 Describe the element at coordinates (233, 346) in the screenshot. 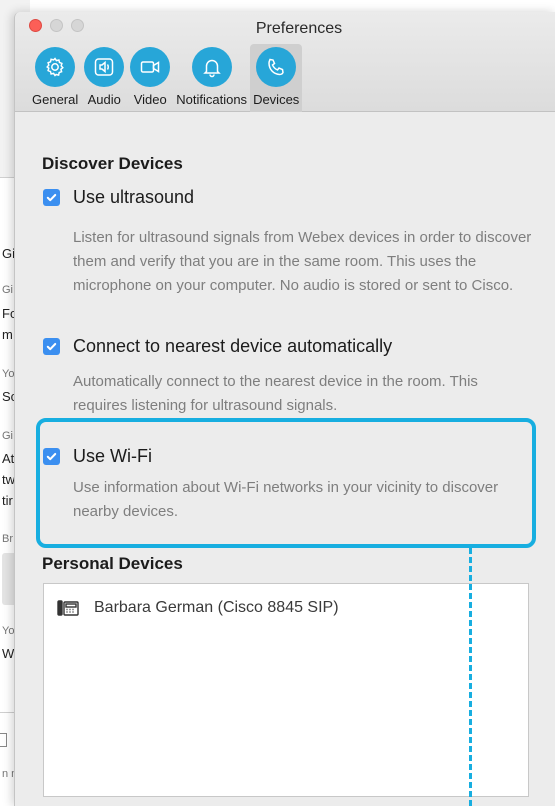

I see `connect-nearest-label: Connect to nearest device automatically` at that location.